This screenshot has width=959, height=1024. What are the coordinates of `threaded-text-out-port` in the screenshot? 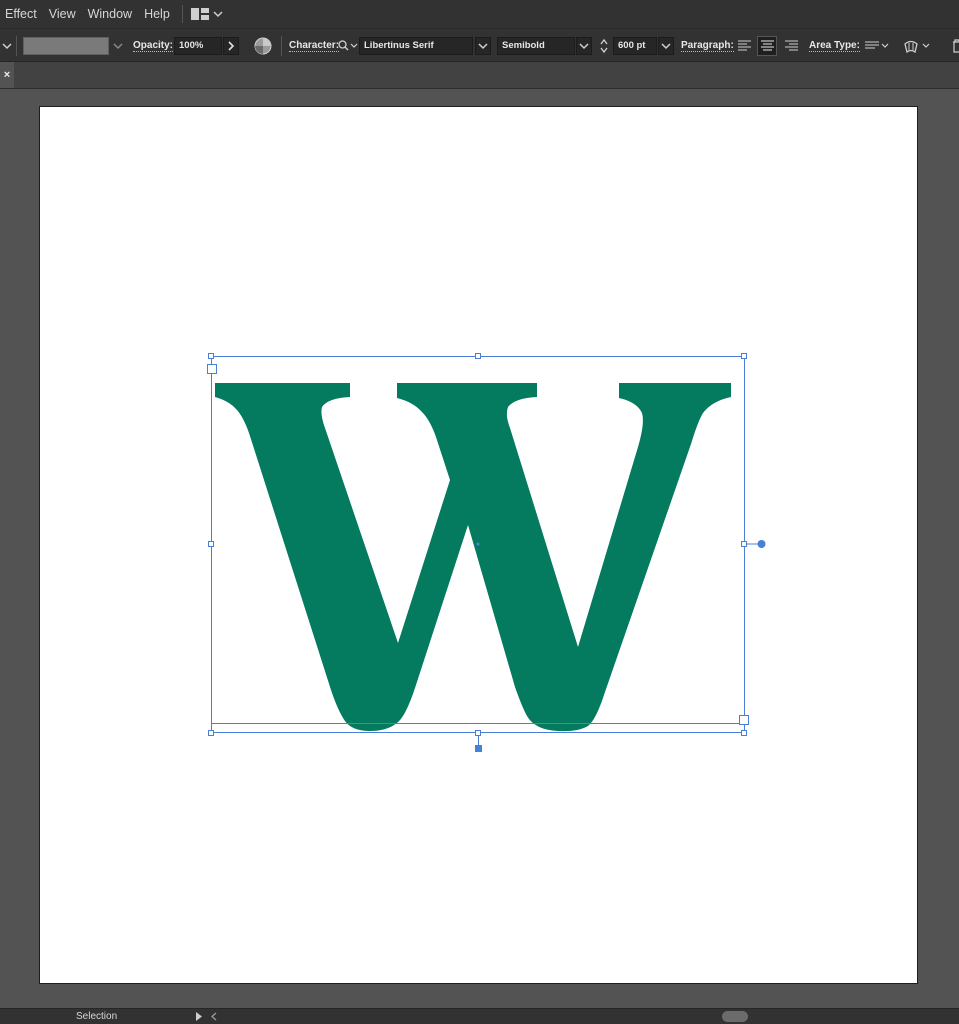 It's located at (761, 544).